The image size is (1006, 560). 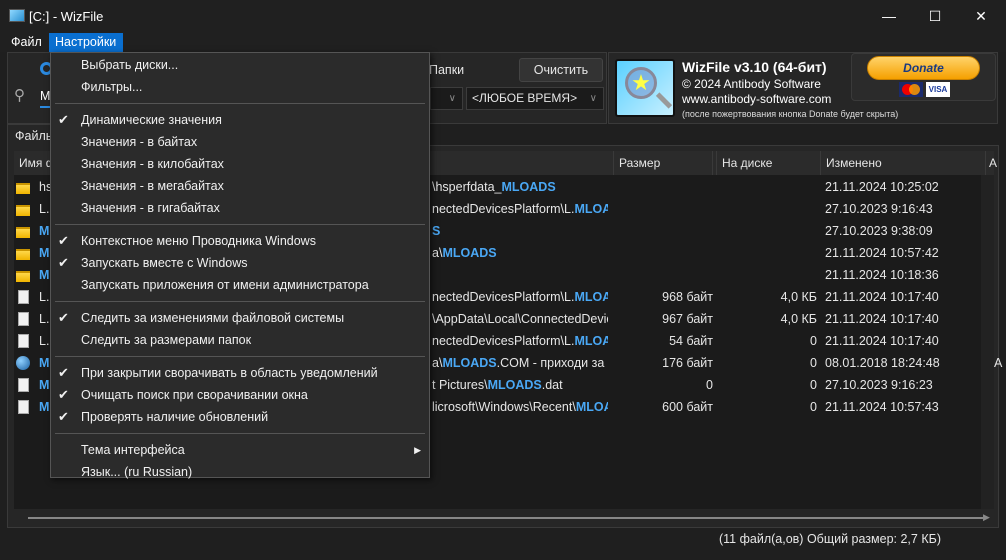 I want to click on file-modified: 21.11.2024 10:18:36, so click(x=882, y=275).